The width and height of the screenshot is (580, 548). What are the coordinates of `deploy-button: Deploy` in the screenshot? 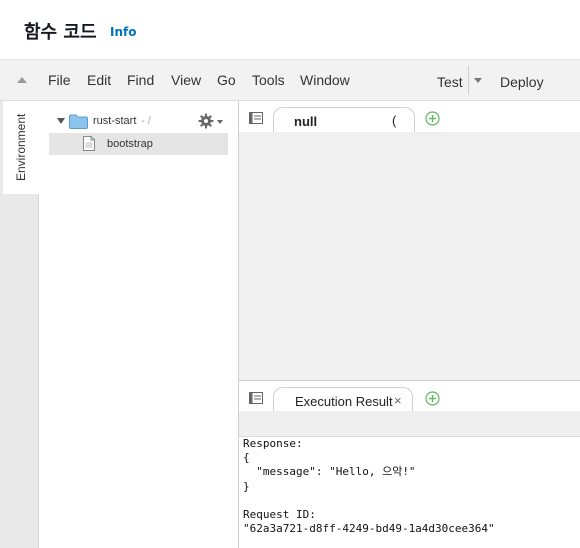 It's located at (522, 82).